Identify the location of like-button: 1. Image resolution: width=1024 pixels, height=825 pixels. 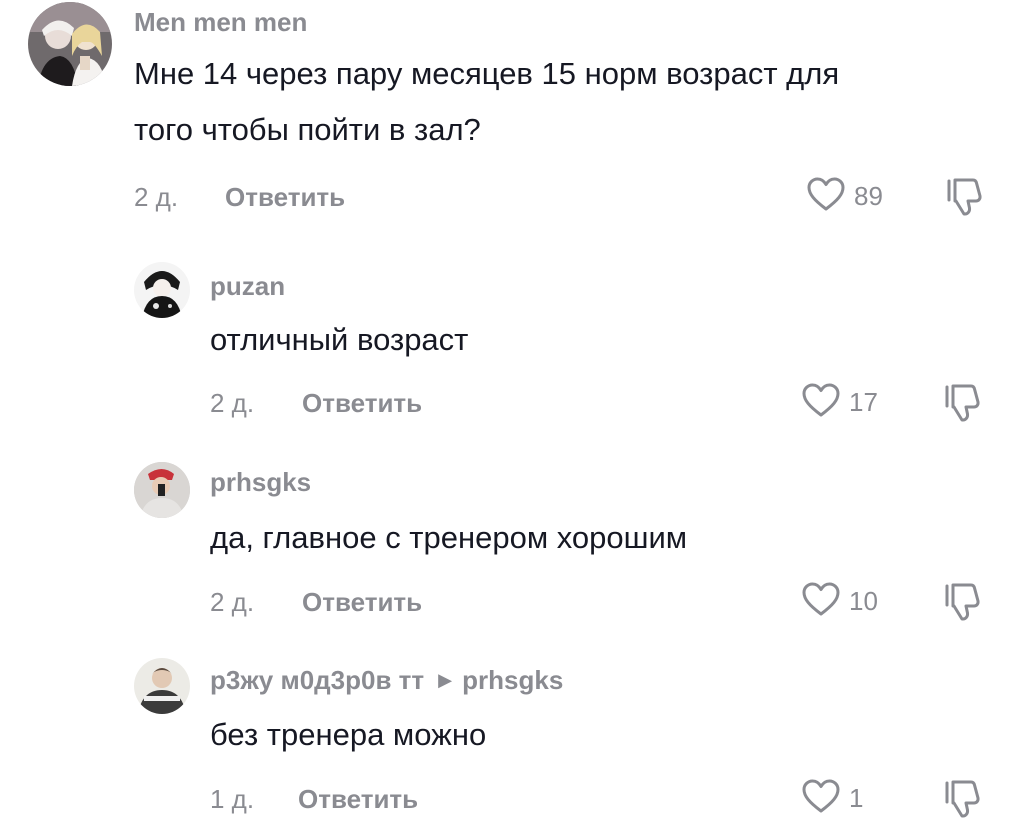
(832, 798).